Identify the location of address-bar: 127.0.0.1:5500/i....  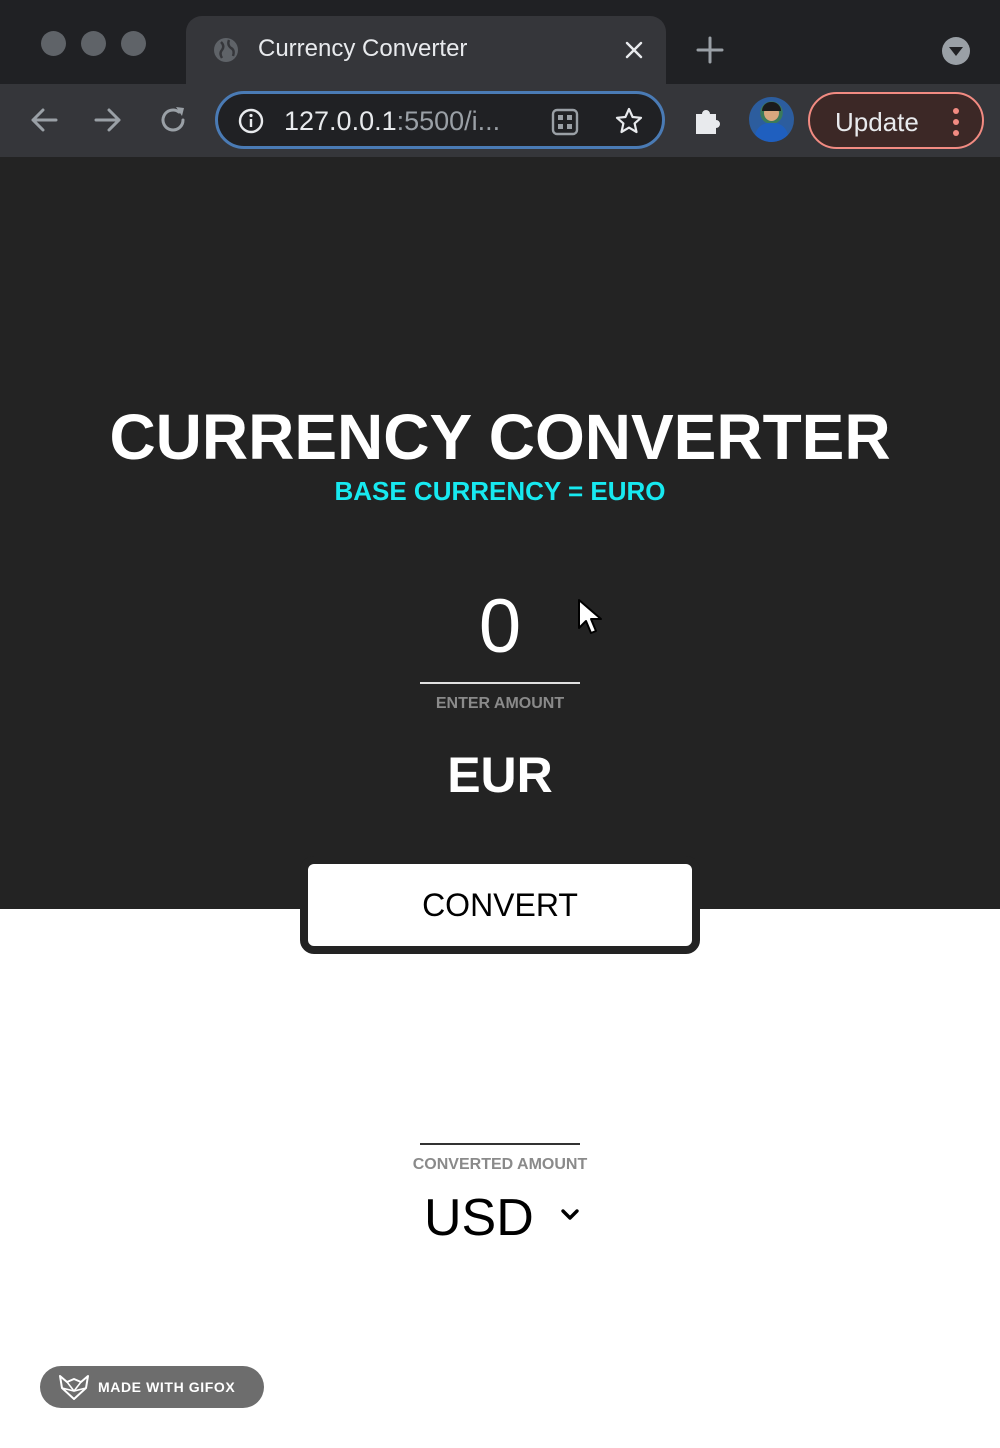
(440, 120).